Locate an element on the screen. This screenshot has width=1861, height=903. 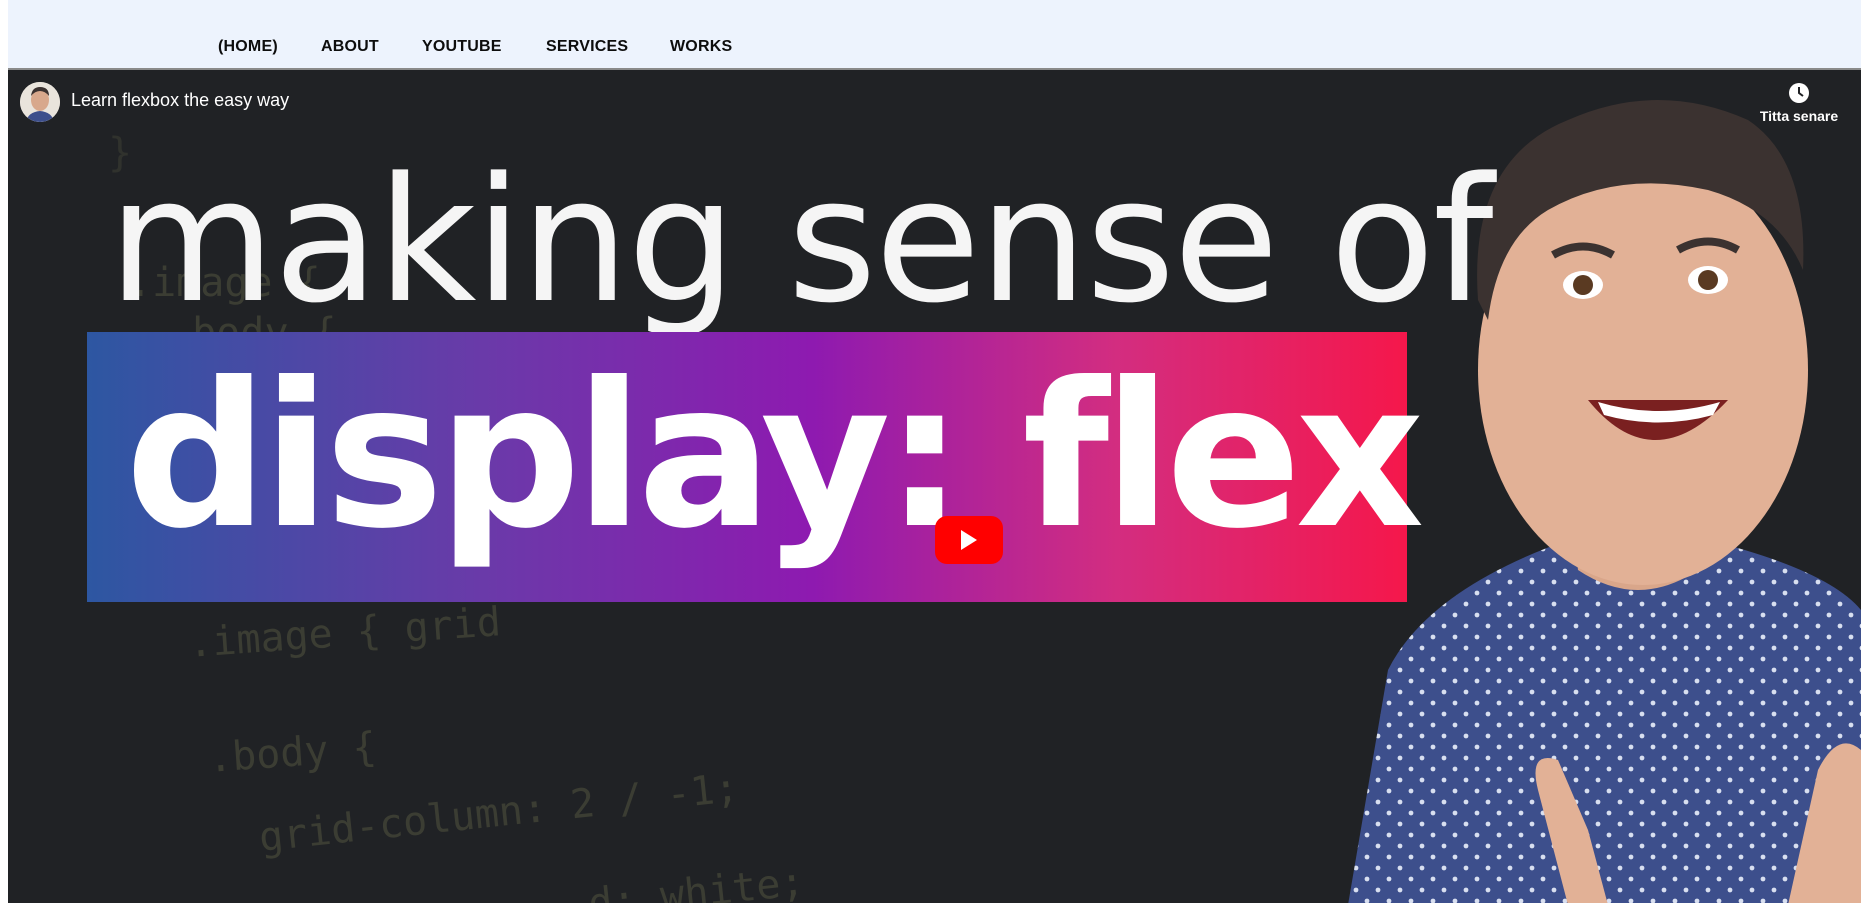
nav-link-services: SERVICES is located at coordinates (587, 47).